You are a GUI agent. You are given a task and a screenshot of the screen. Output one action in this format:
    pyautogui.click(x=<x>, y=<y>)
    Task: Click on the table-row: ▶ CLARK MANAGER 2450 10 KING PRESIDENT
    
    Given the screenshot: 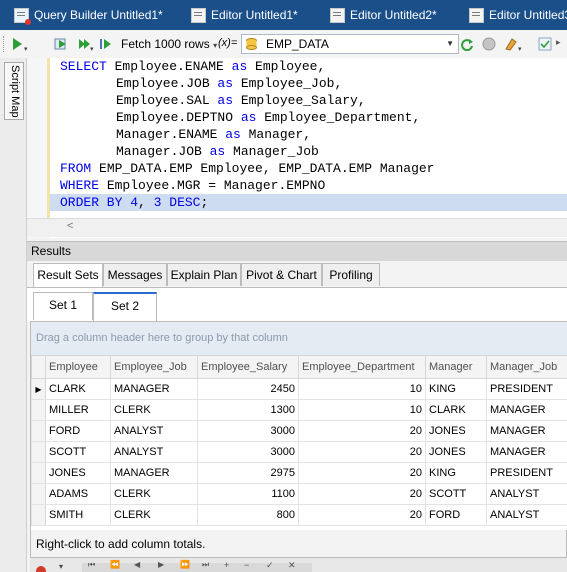 What is the action you would take?
    pyautogui.click(x=299, y=389)
    